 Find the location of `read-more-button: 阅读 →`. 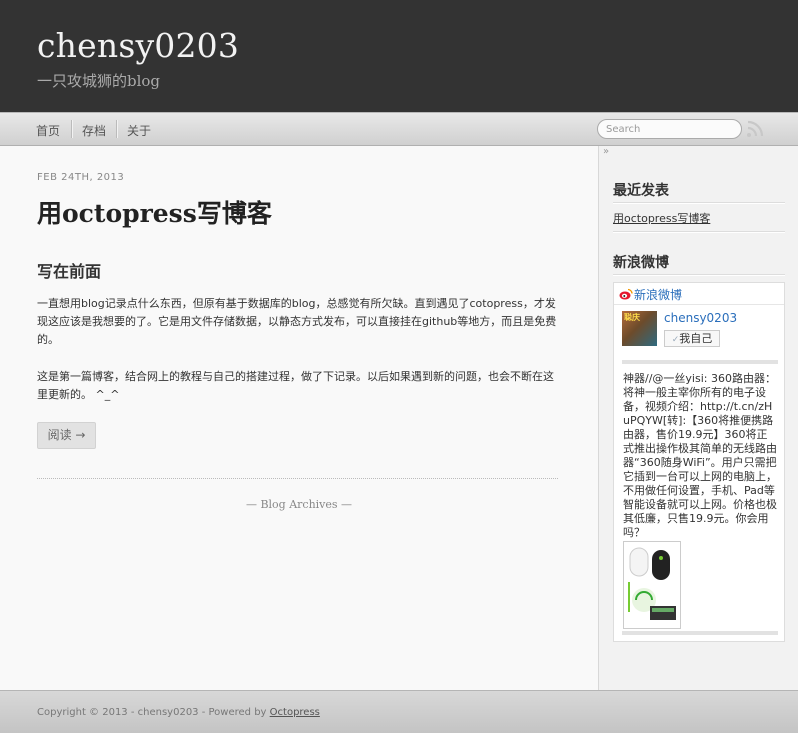

read-more-button: 阅读 → is located at coordinates (66, 435).